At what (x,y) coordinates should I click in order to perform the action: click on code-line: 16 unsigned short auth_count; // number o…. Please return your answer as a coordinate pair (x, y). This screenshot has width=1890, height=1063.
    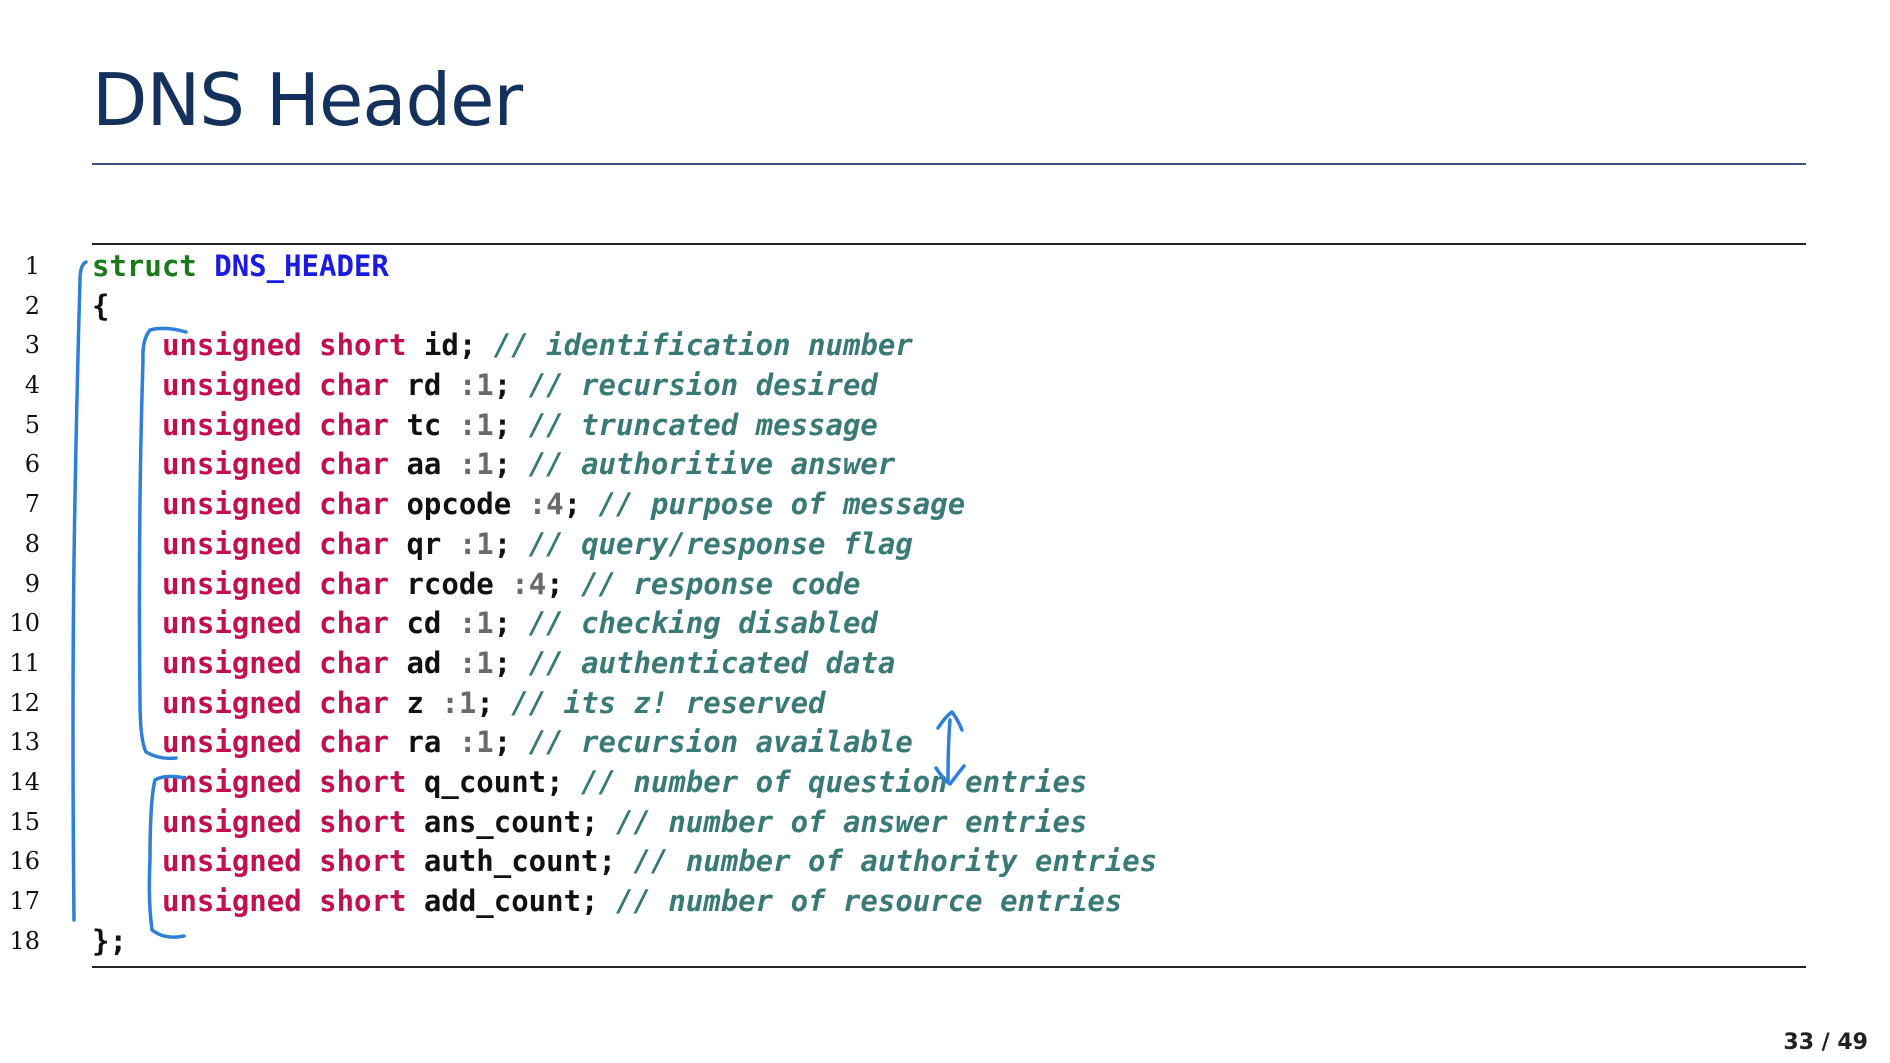
    Looking at the image, I should click on (945, 862).